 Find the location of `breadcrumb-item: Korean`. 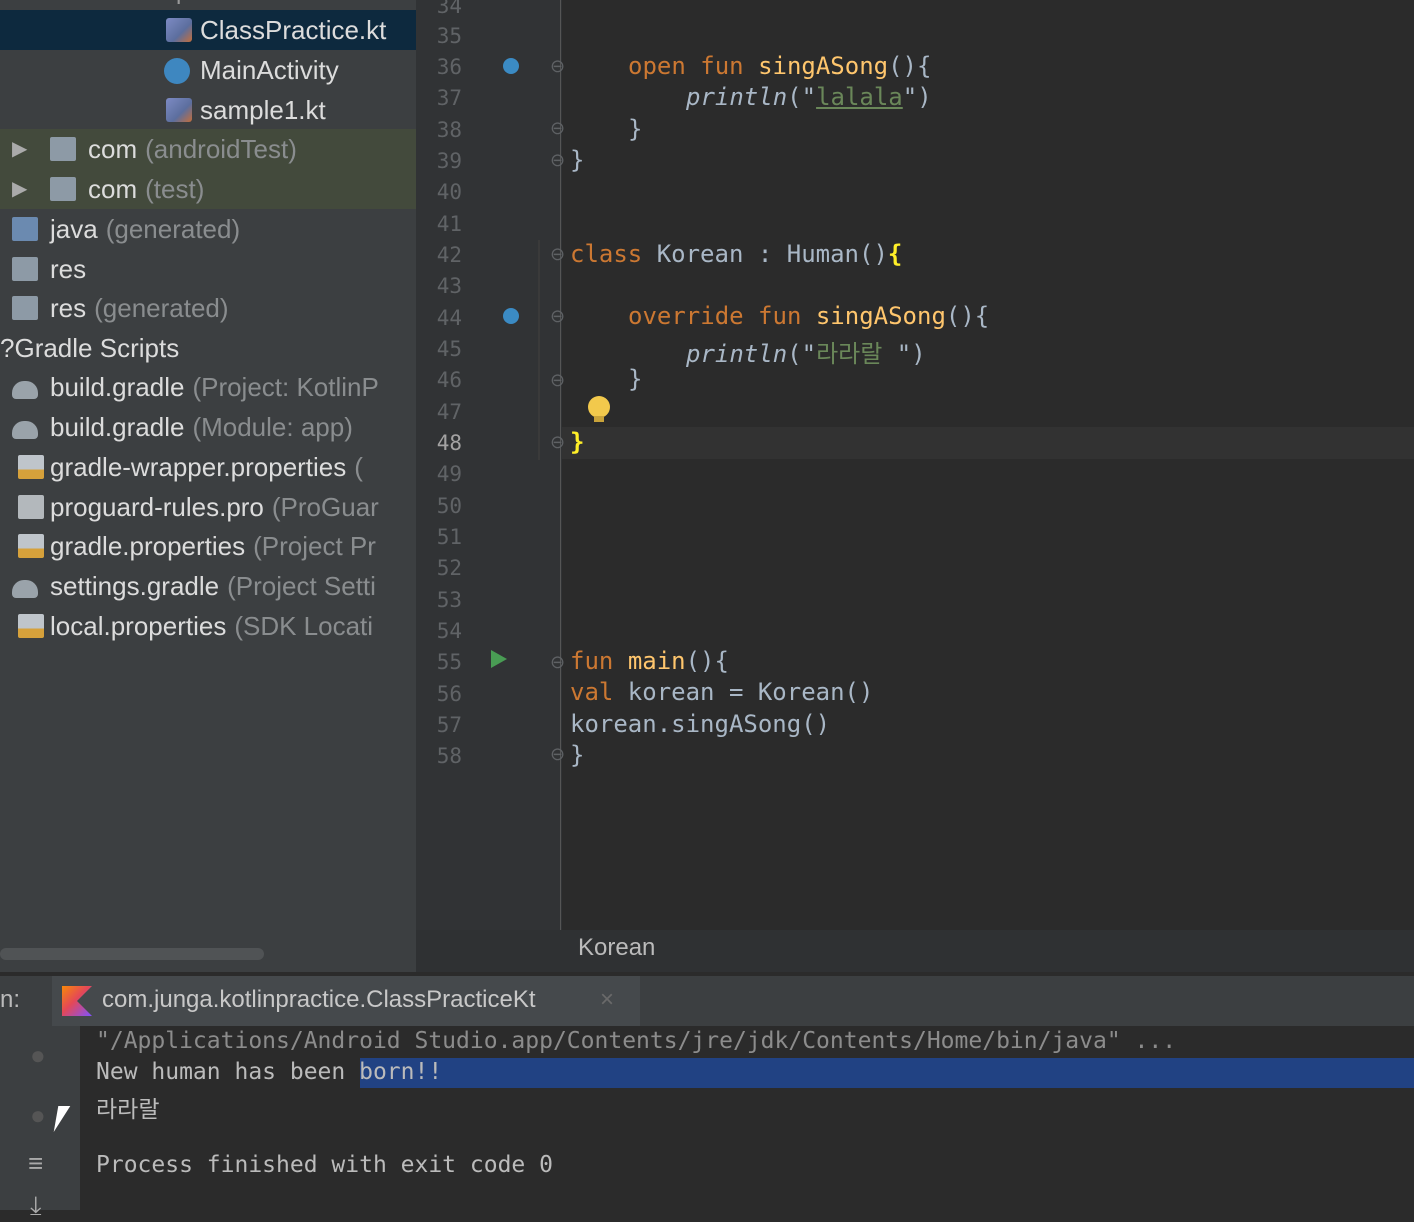

breadcrumb-item: Korean is located at coordinates (616, 948).